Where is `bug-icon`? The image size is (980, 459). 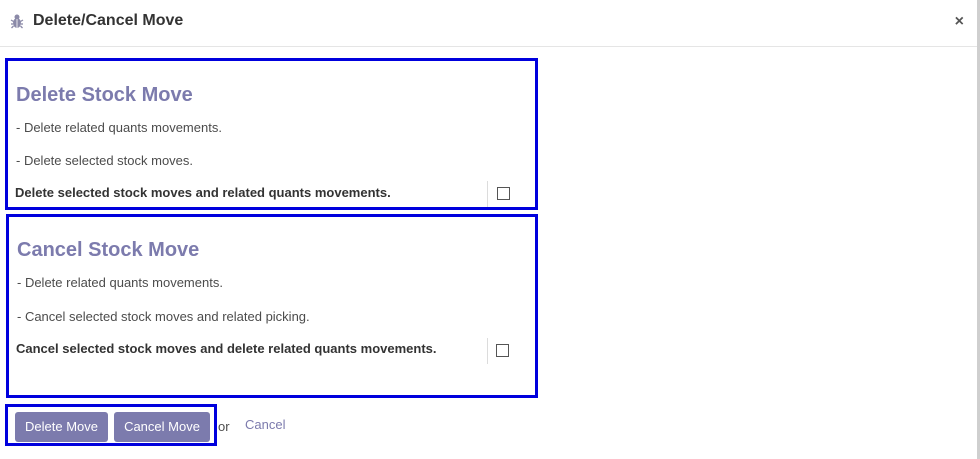 bug-icon is located at coordinates (17, 21).